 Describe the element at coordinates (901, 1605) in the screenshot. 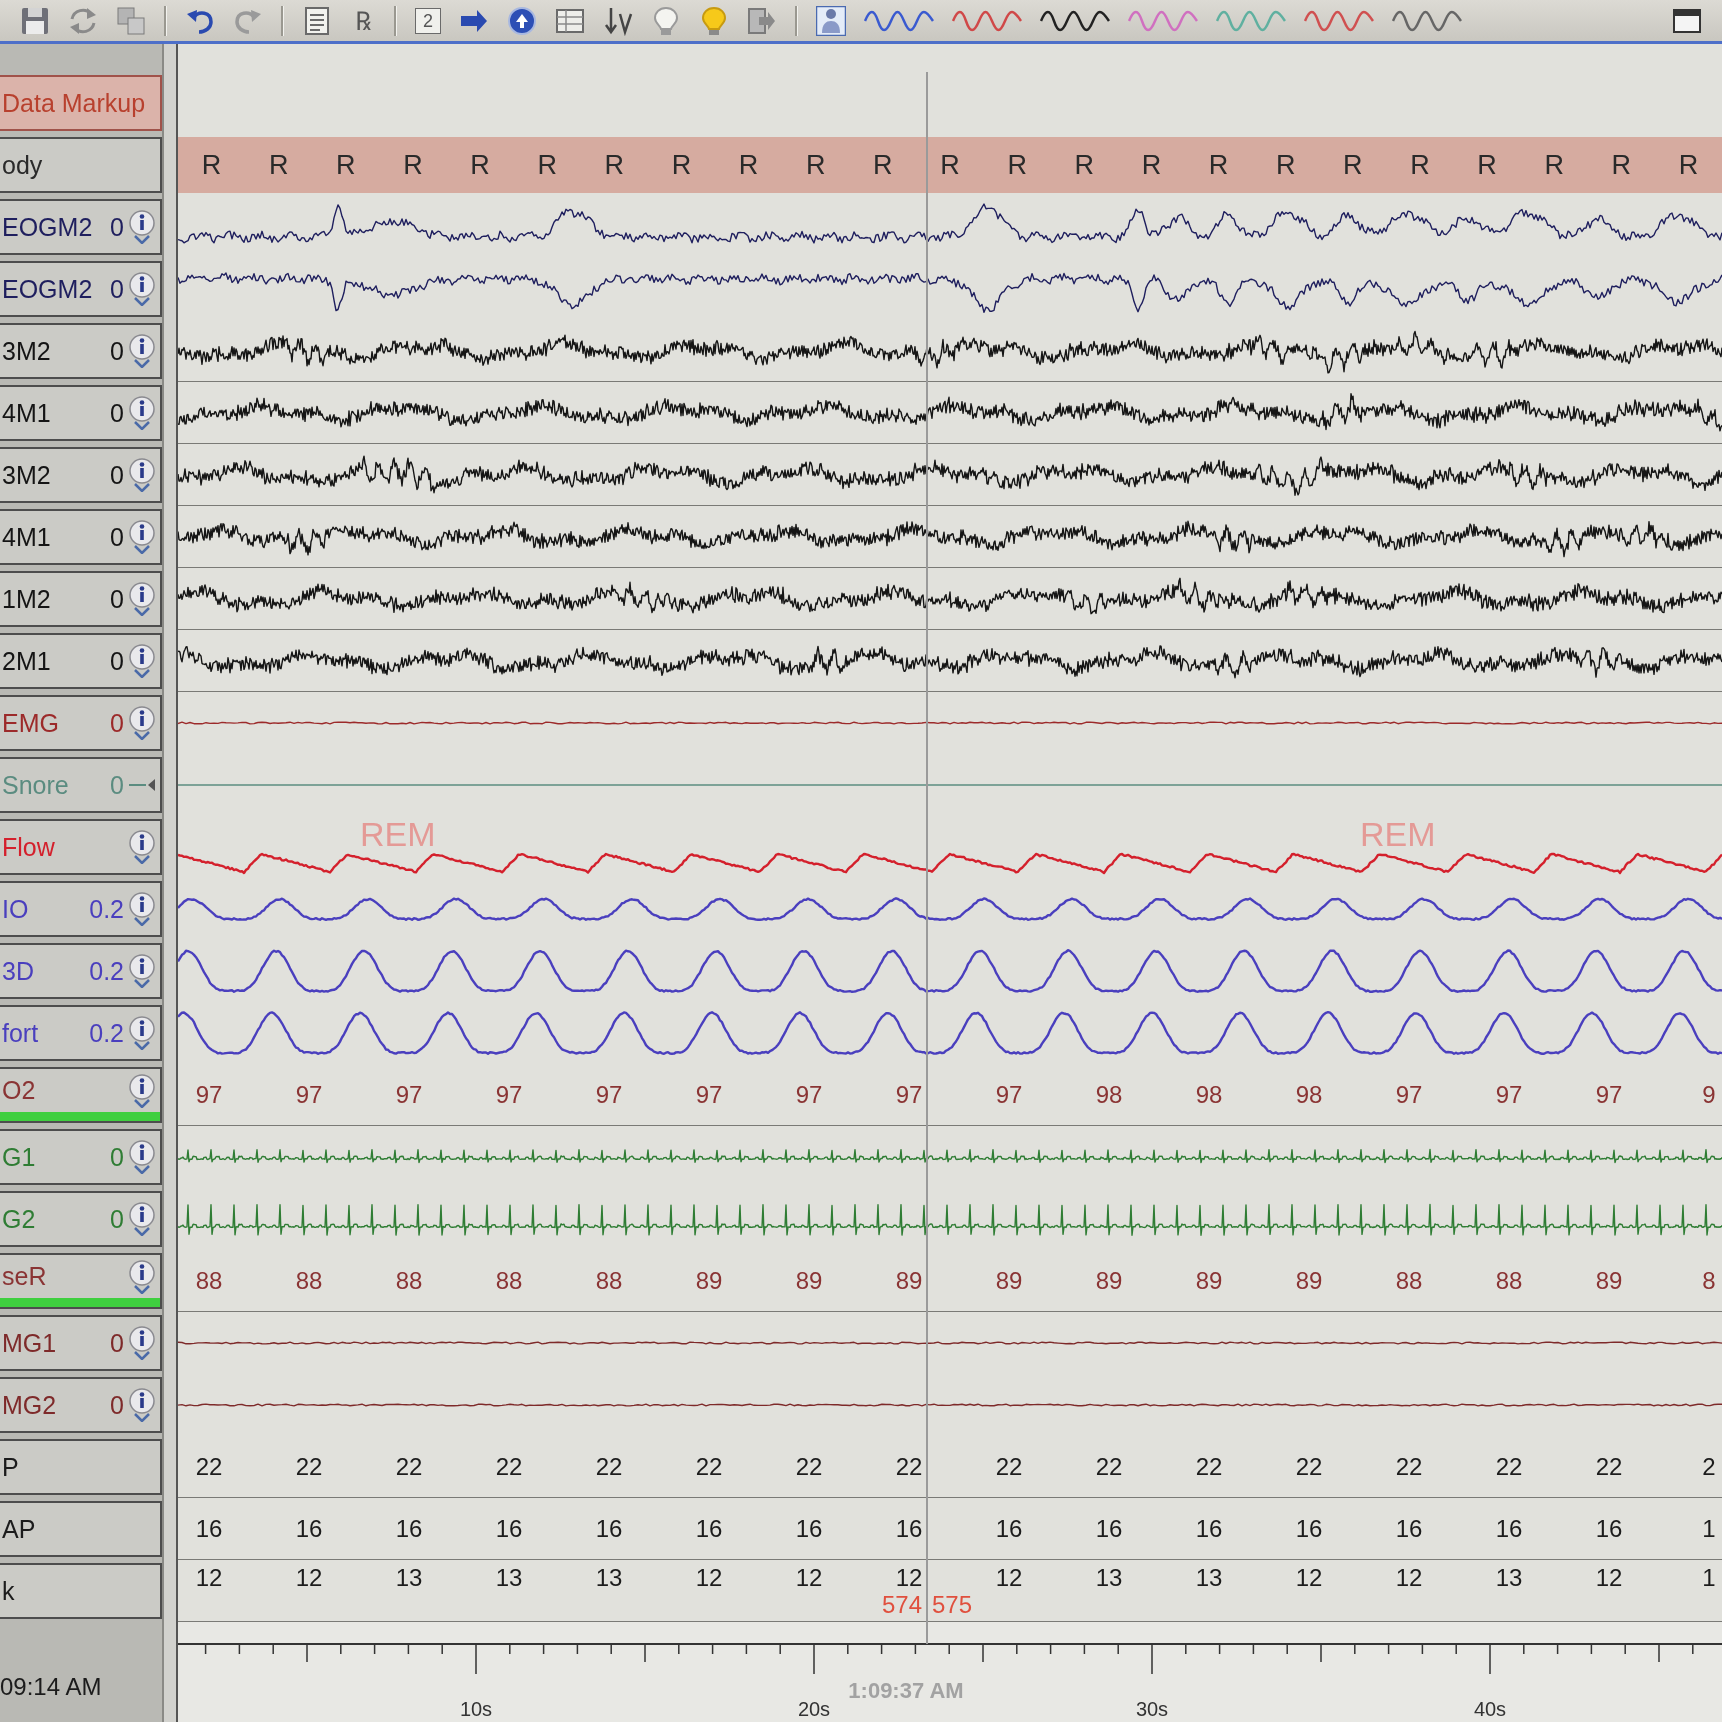

I see `epoch-number: 574` at that location.